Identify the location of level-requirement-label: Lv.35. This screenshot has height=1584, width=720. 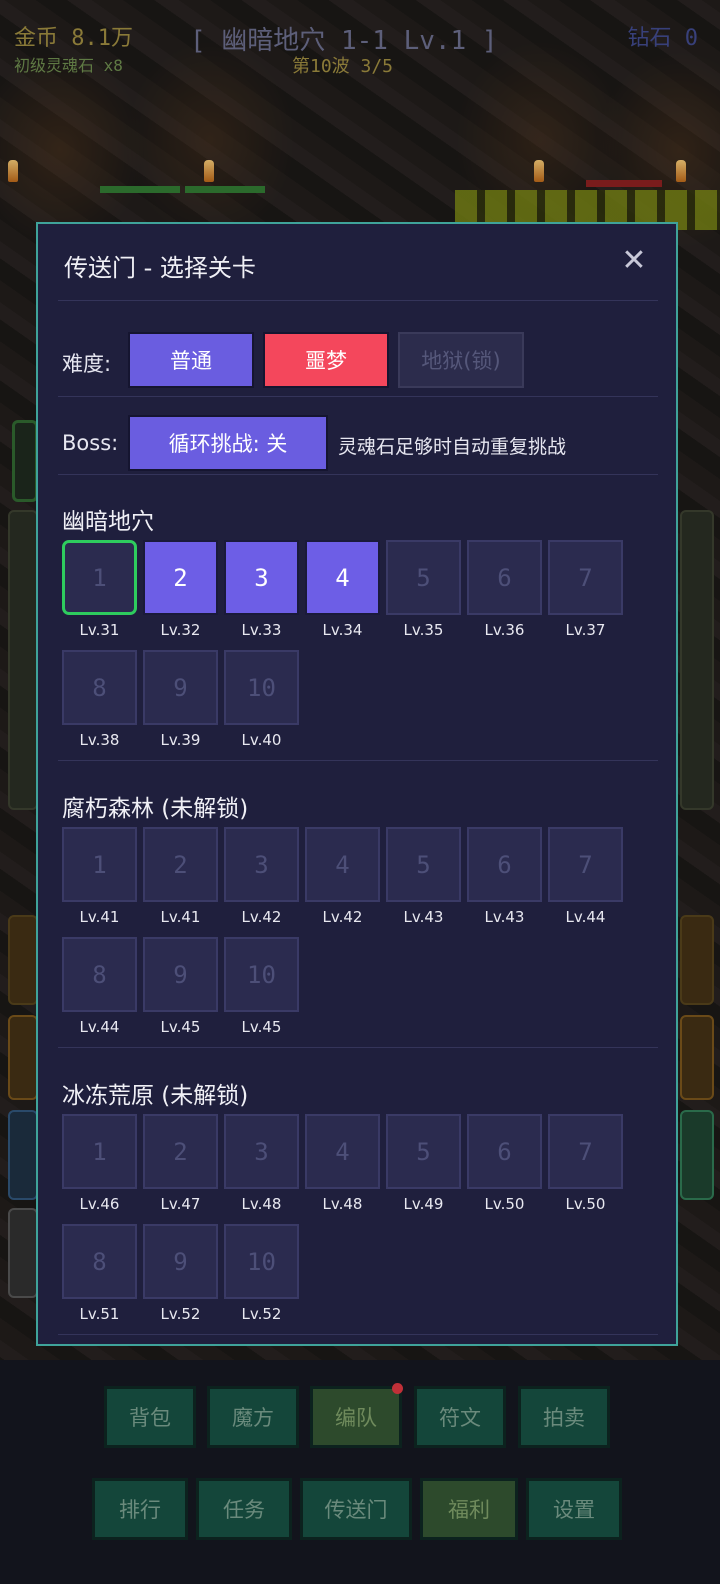
(423, 630).